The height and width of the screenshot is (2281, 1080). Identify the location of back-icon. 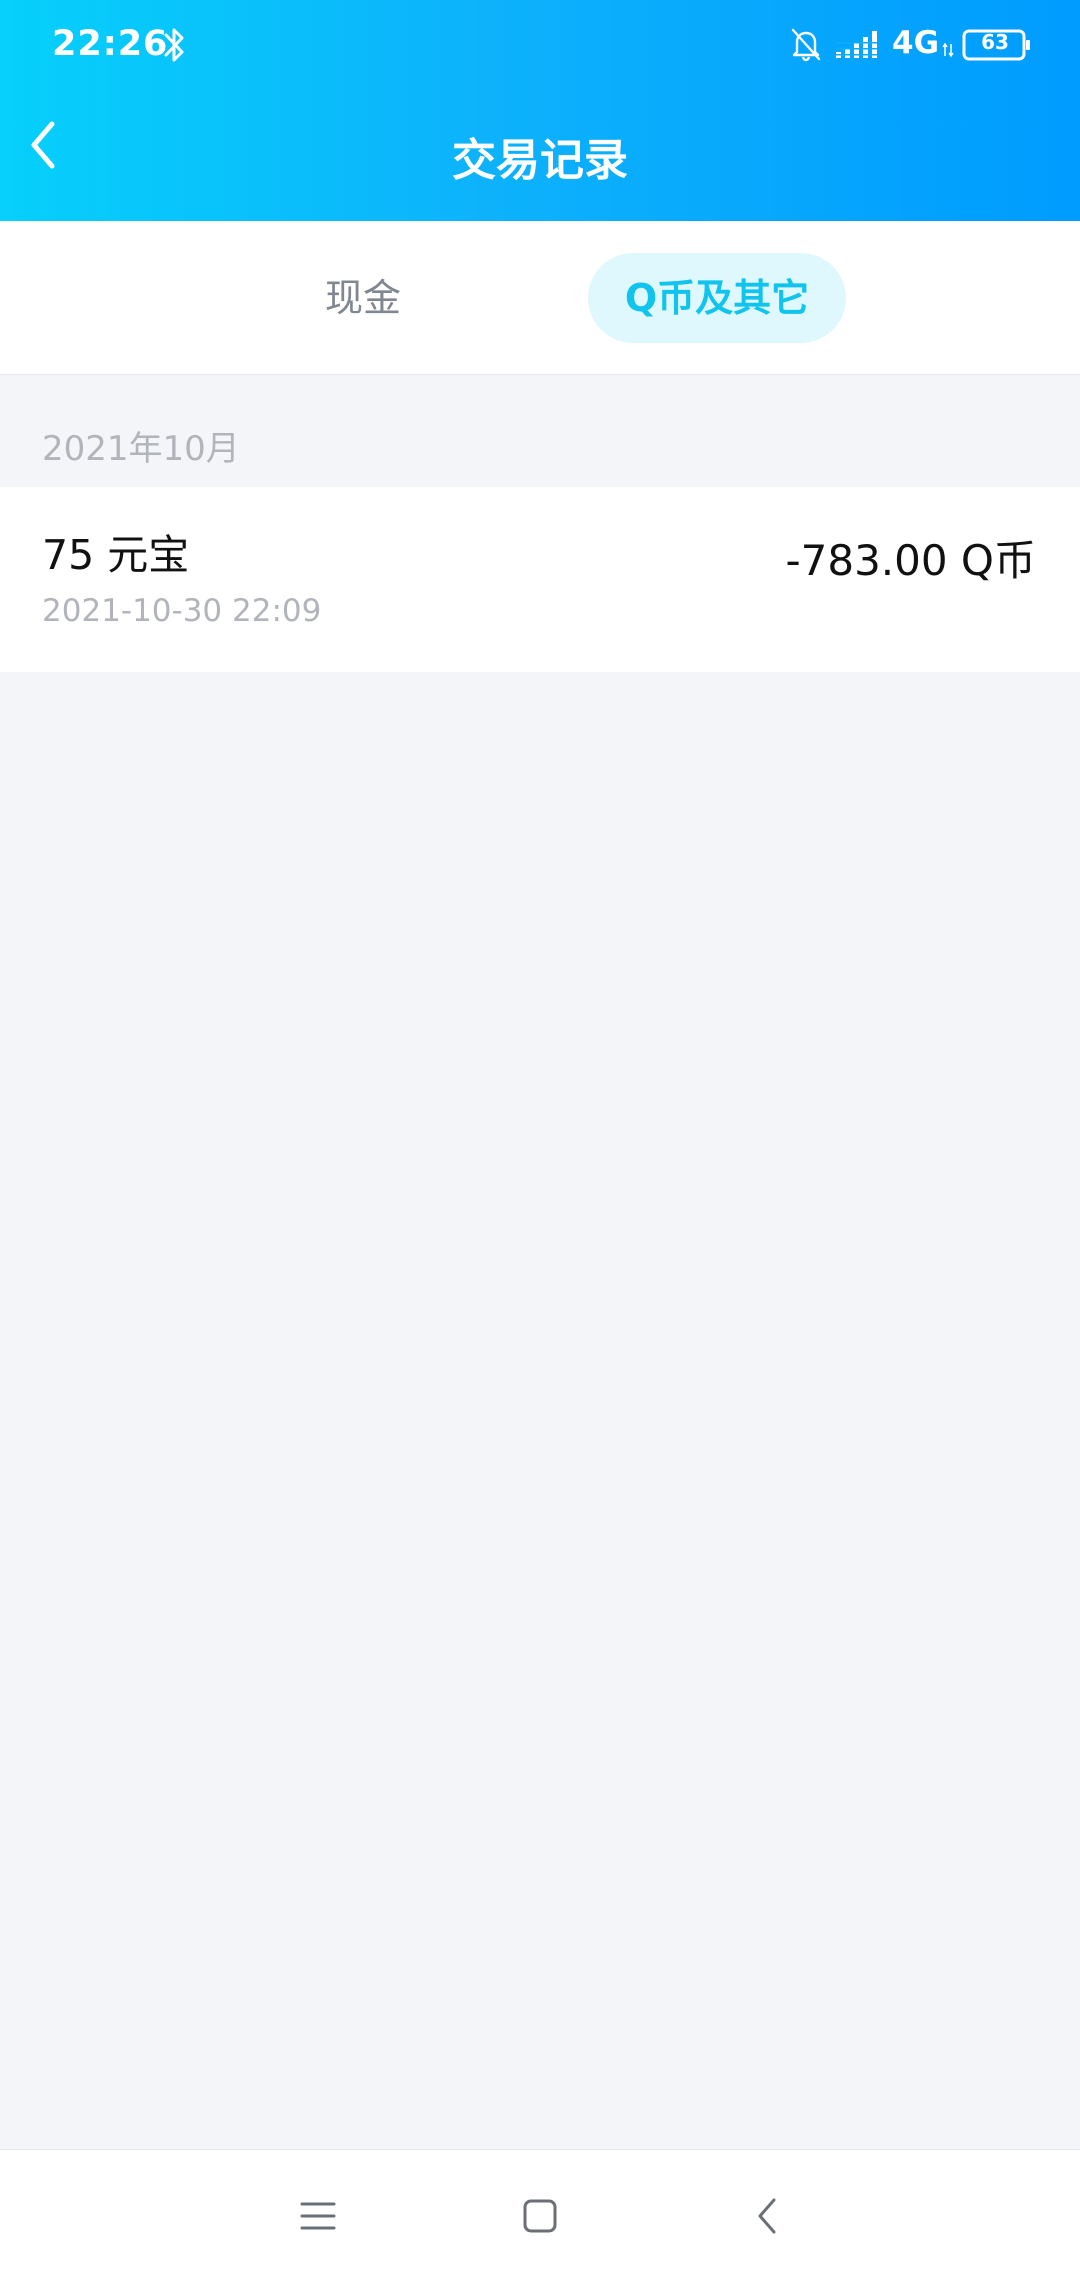
(768, 2216).